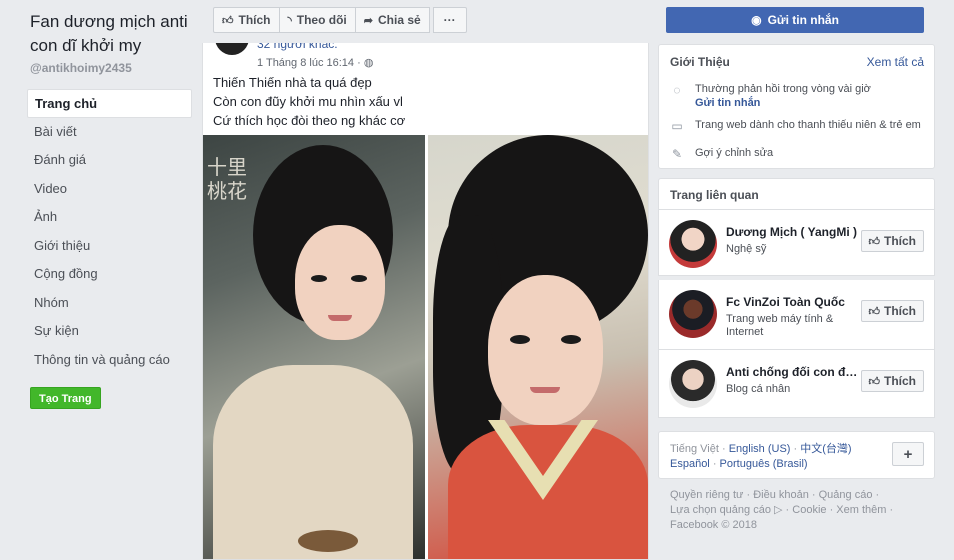  What do you see at coordinates (846, 495) in the screenshot?
I see `footer-link-ads: Quảng cáo` at bounding box center [846, 495].